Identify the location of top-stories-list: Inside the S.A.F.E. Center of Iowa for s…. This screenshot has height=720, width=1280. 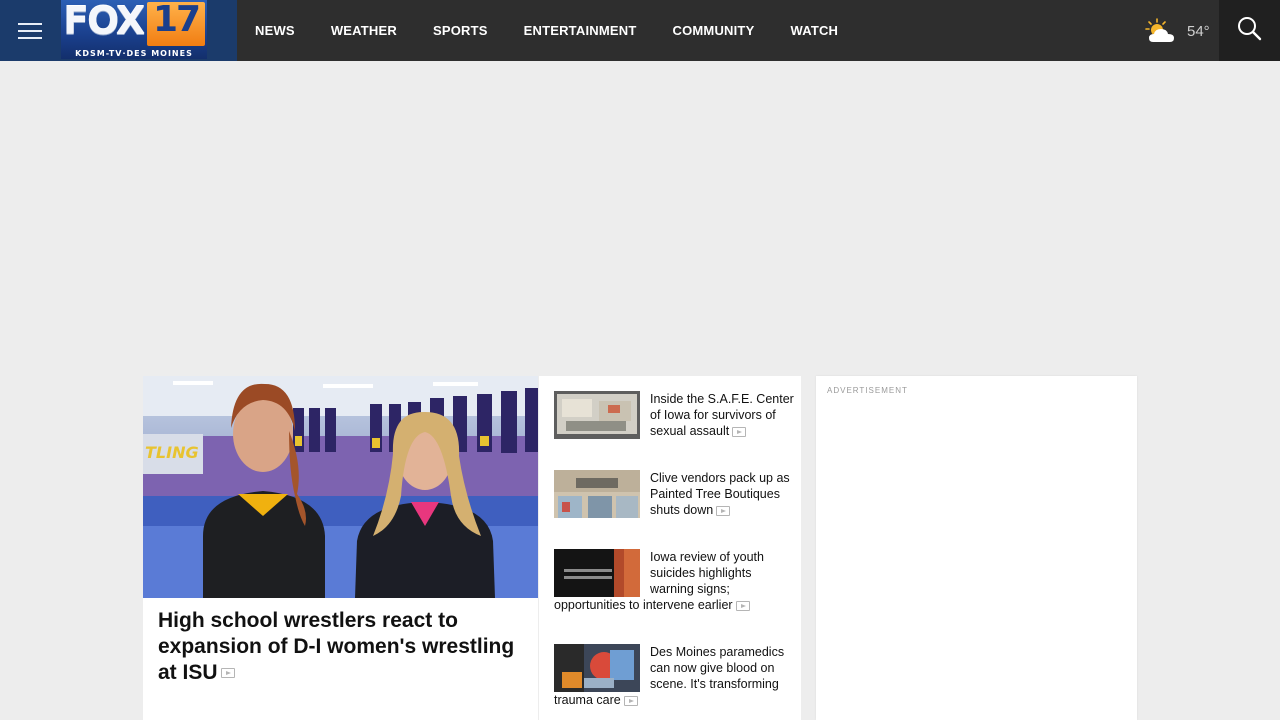
(670, 548).